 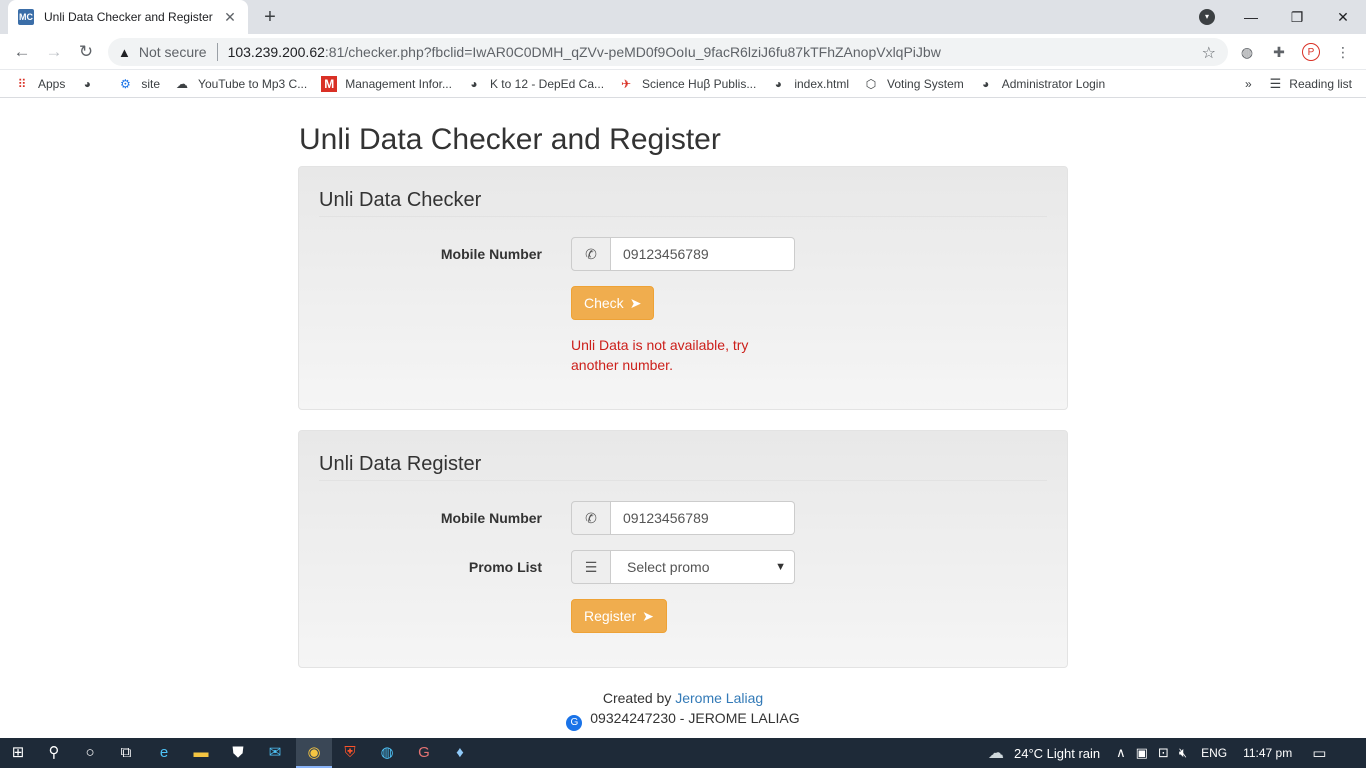 What do you see at coordinates (1319, 753) in the screenshot?
I see `notifications-icon: ▭` at bounding box center [1319, 753].